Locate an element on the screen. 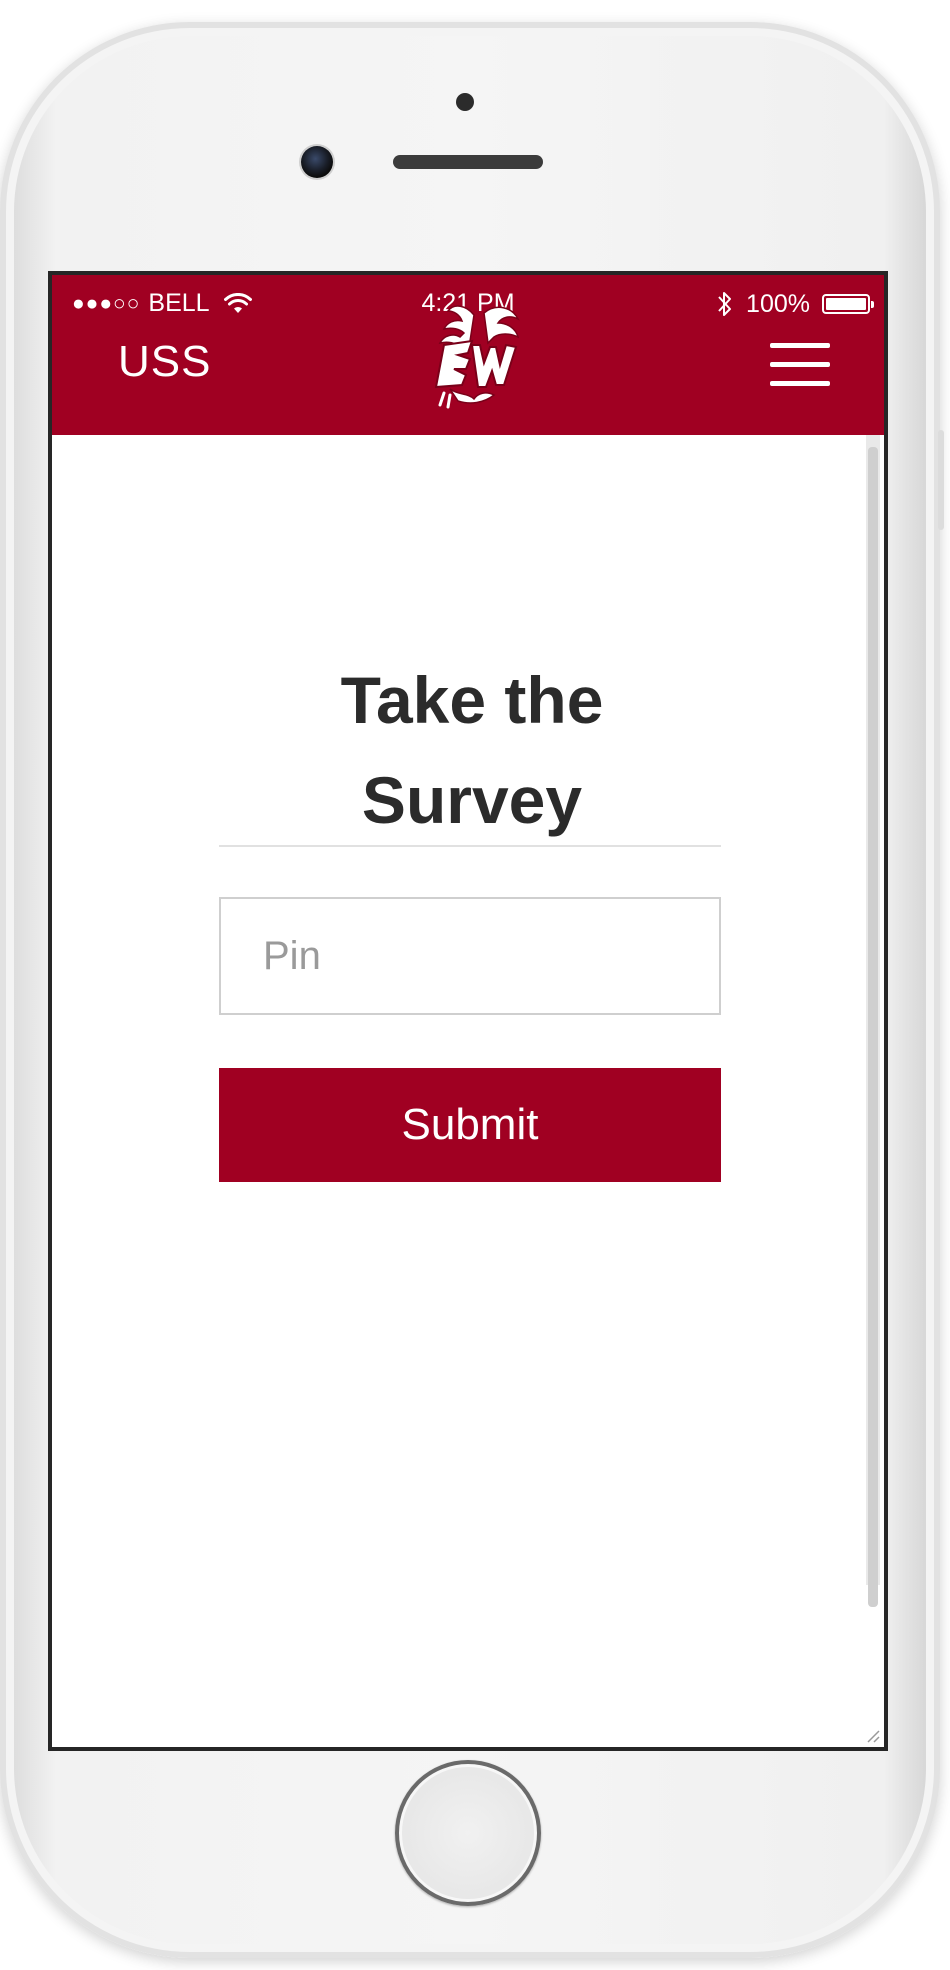 The image size is (950, 1970). menu-bar-middle is located at coordinates (800, 364).